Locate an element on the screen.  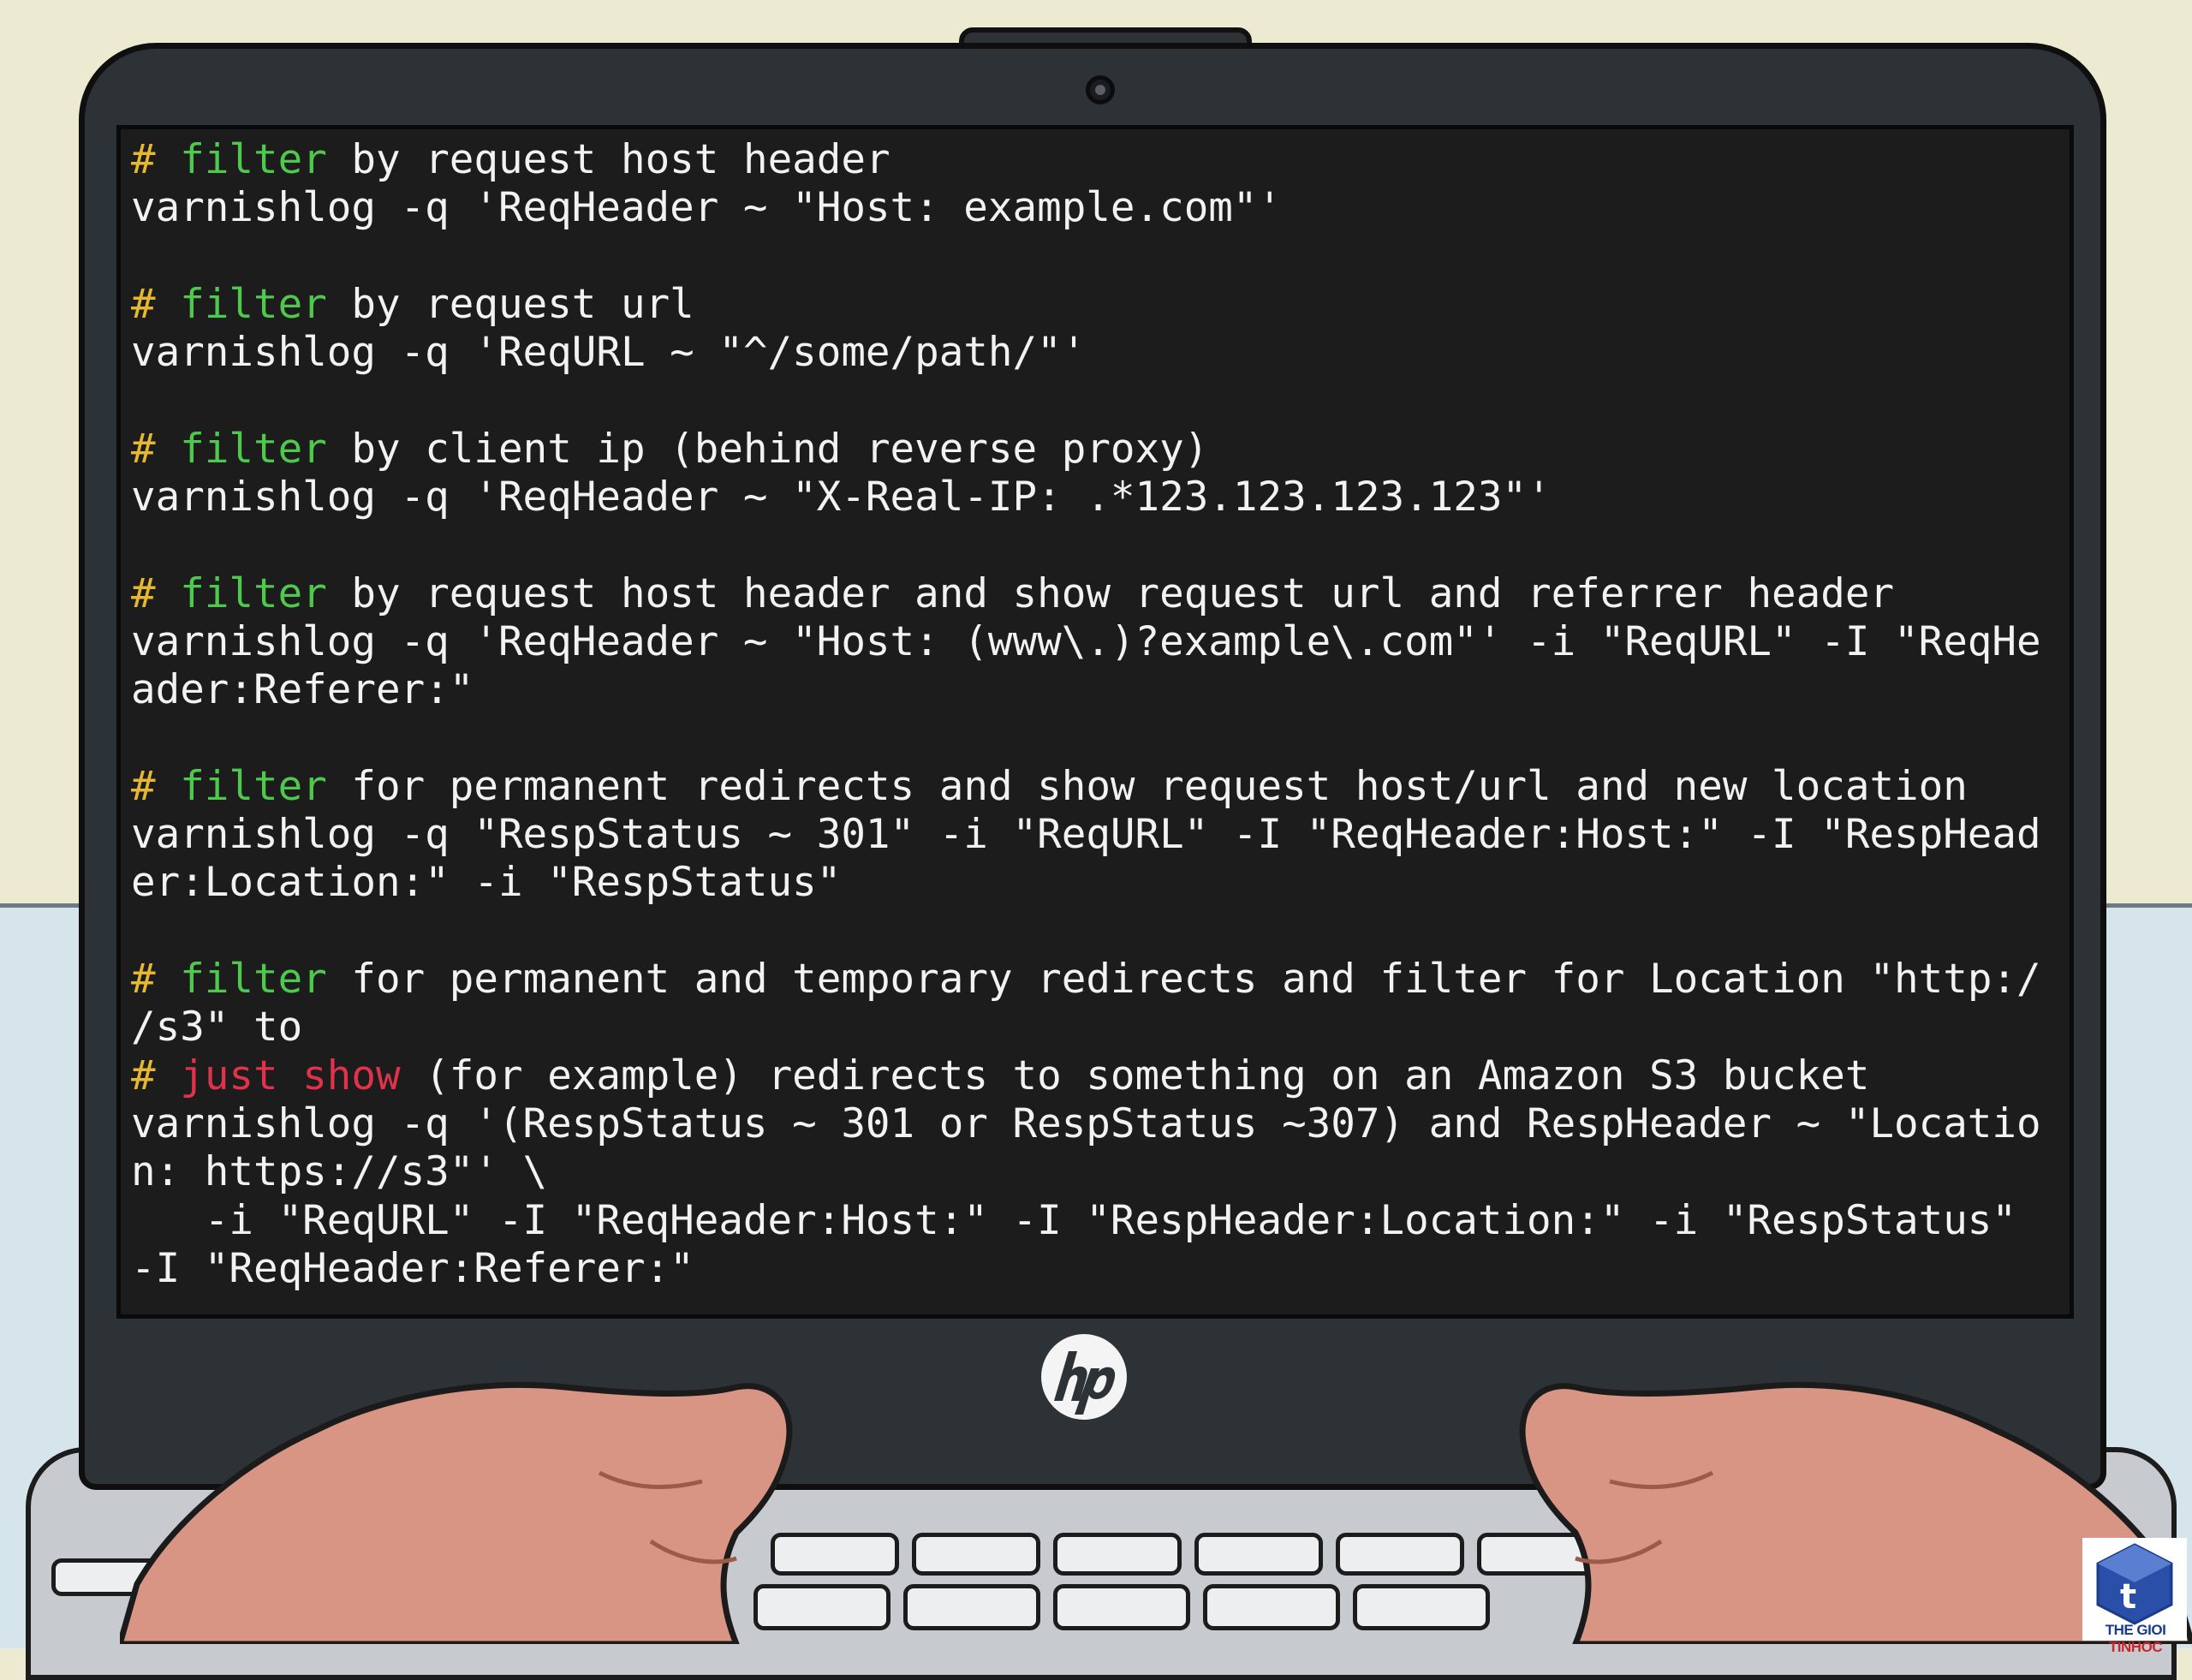
terminal-line: er:Location:" -i "RespStatus" is located at coordinates (1095, 883).